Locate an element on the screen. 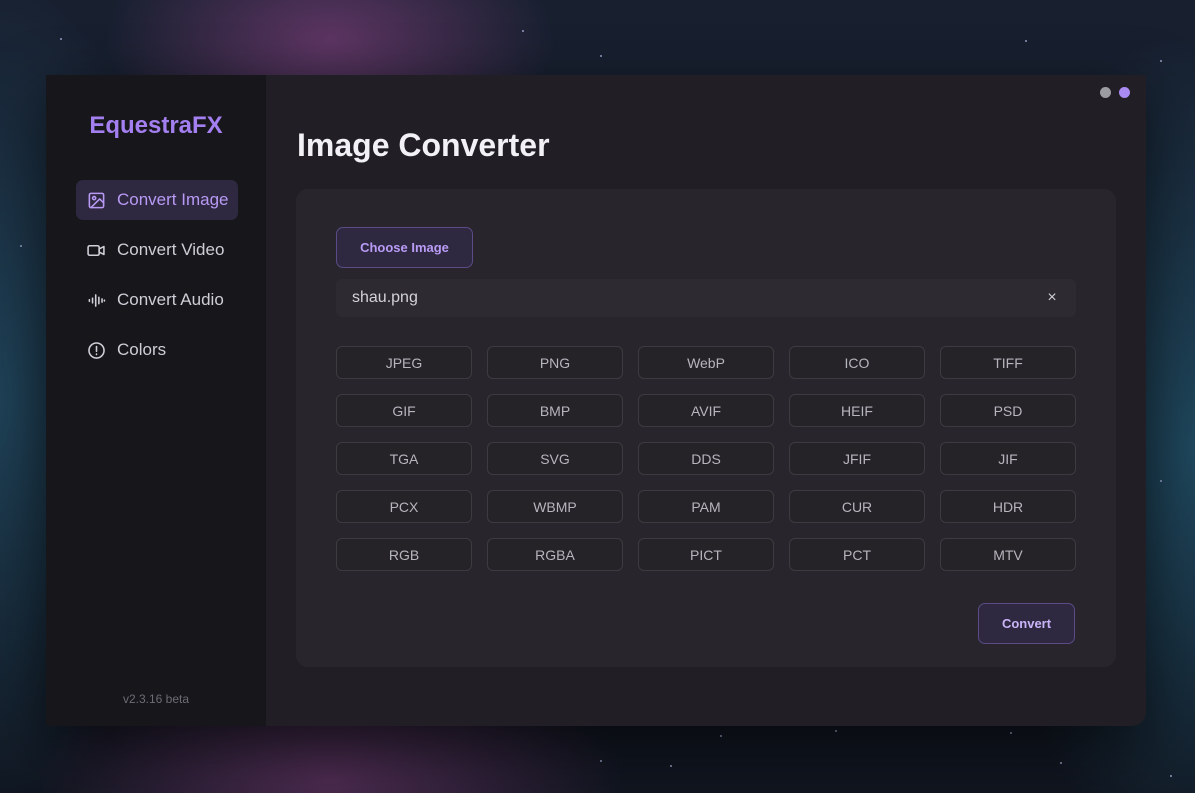  format-option-pam: PAM is located at coordinates (706, 506).